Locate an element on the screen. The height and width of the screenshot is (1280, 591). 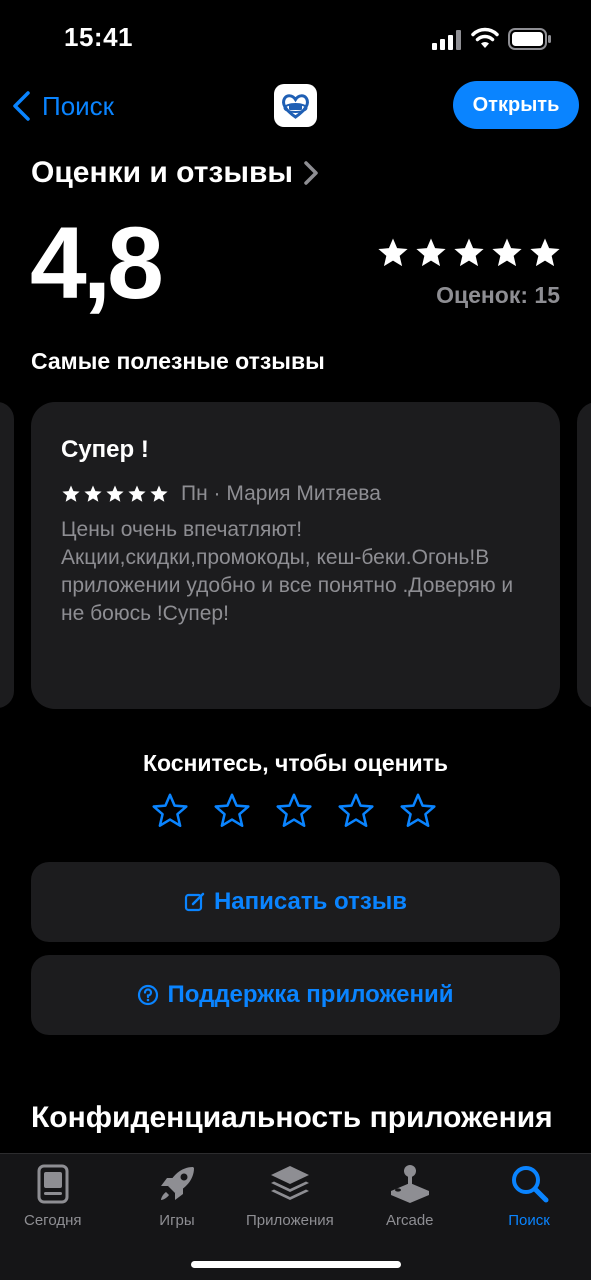
privacy-section-title: Конфиденциальность приложения is located at coordinates (292, 1118).